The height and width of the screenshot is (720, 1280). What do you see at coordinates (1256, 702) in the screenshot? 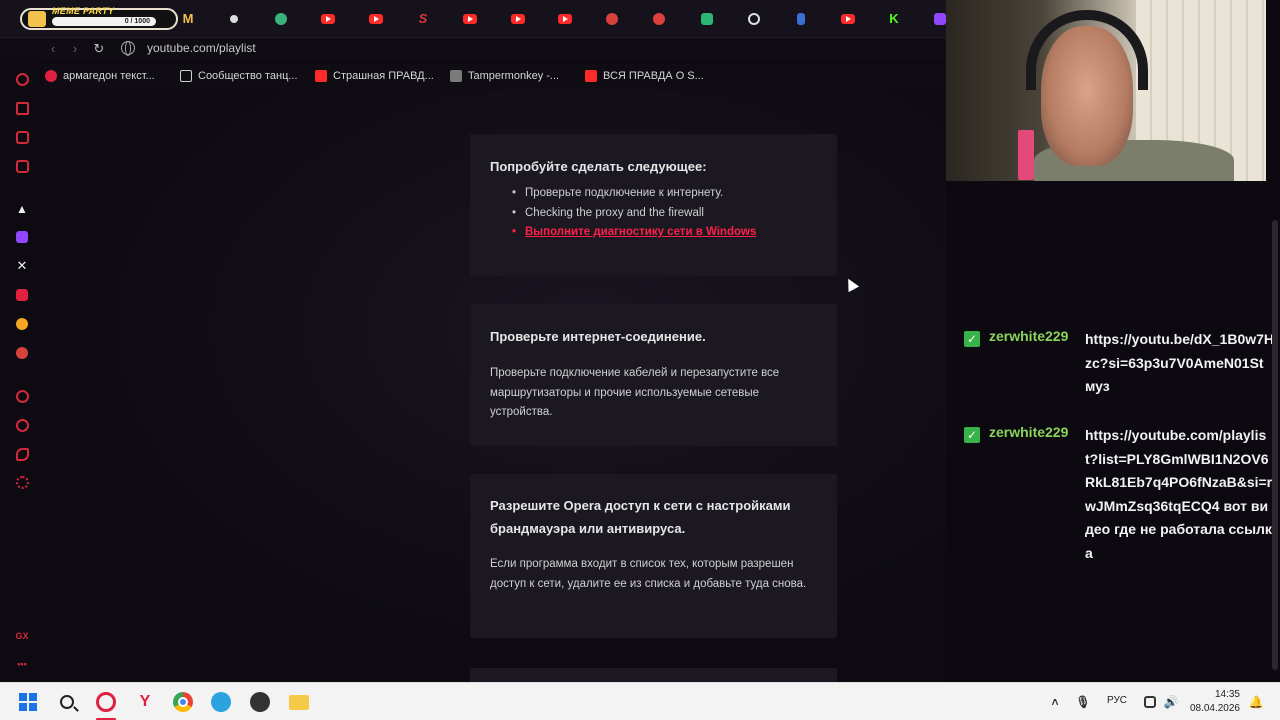
I see `notification-bell-icon: 🔔` at bounding box center [1256, 702].